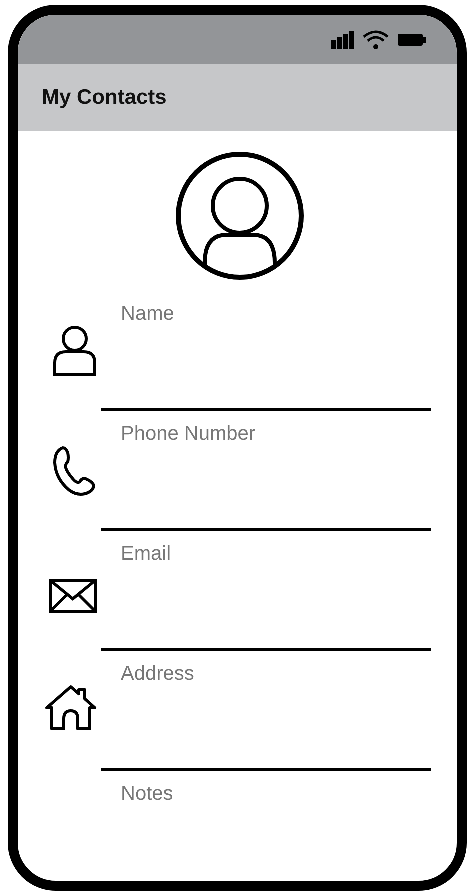 Image resolution: width=467 pixels, height=891 pixels. I want to click on wifi-icon, so click(376, 40).